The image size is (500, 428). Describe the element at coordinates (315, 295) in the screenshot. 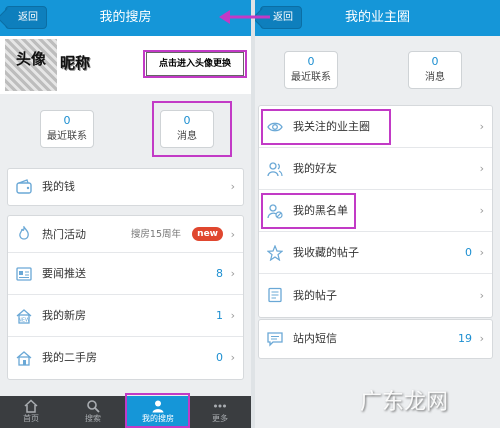

I see `my-posts-label: 我的帖子` at that location.